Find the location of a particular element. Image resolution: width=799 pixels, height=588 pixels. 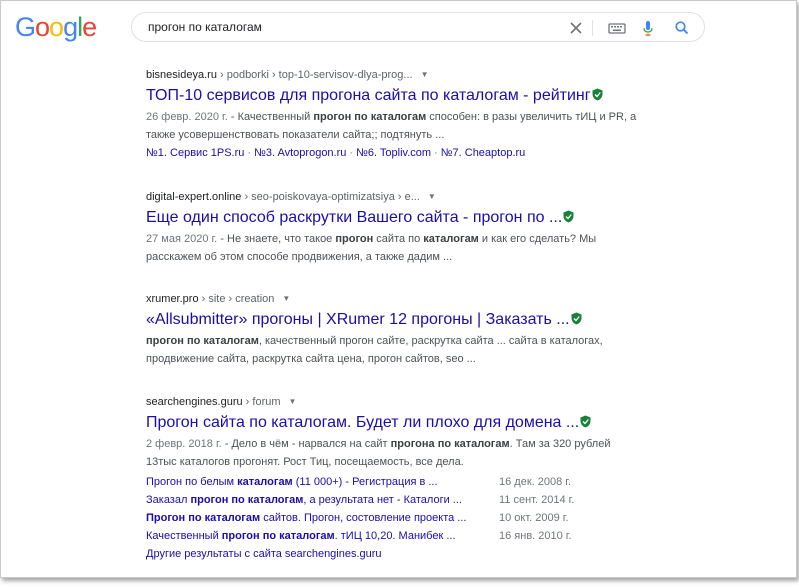

link-highlight: Прогон по каталогам is located at coordinates (203, 518).